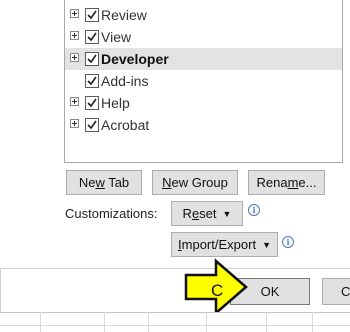 The image size is (350, 332). Describe the element at coordinates (175, 322) in the screenshot. I see `spreadsheet-strip` at that location.